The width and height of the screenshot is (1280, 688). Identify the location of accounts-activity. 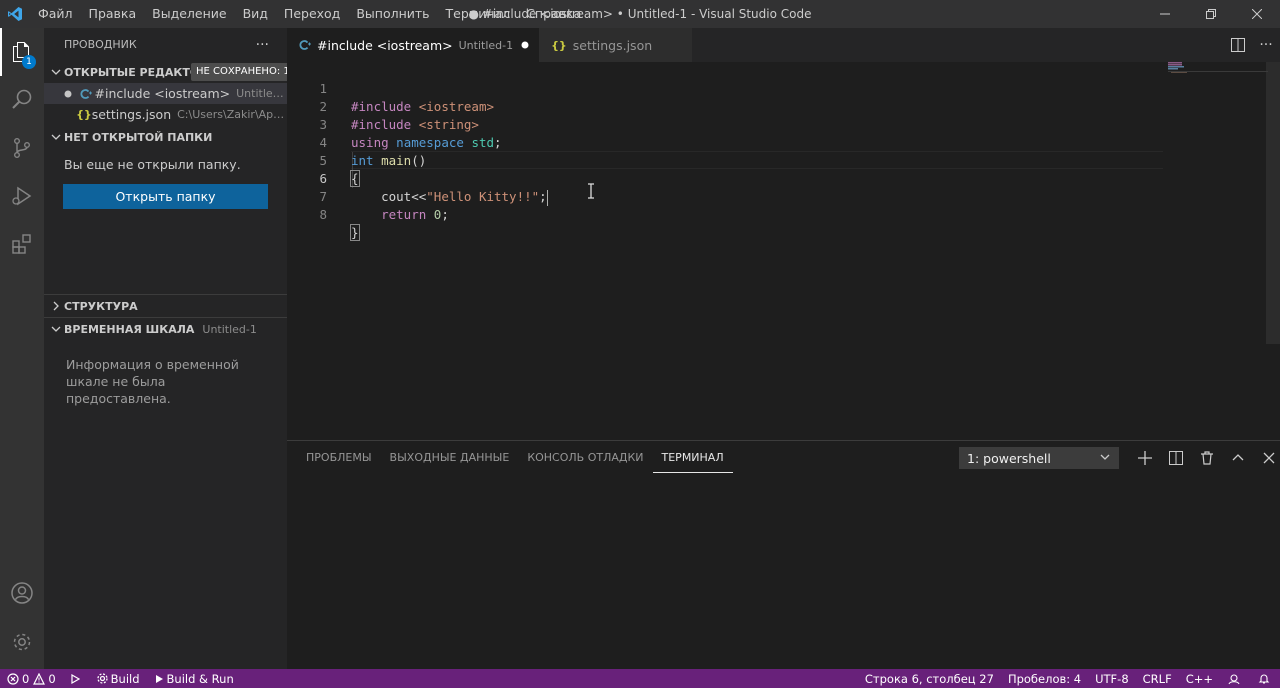
(22, 593).